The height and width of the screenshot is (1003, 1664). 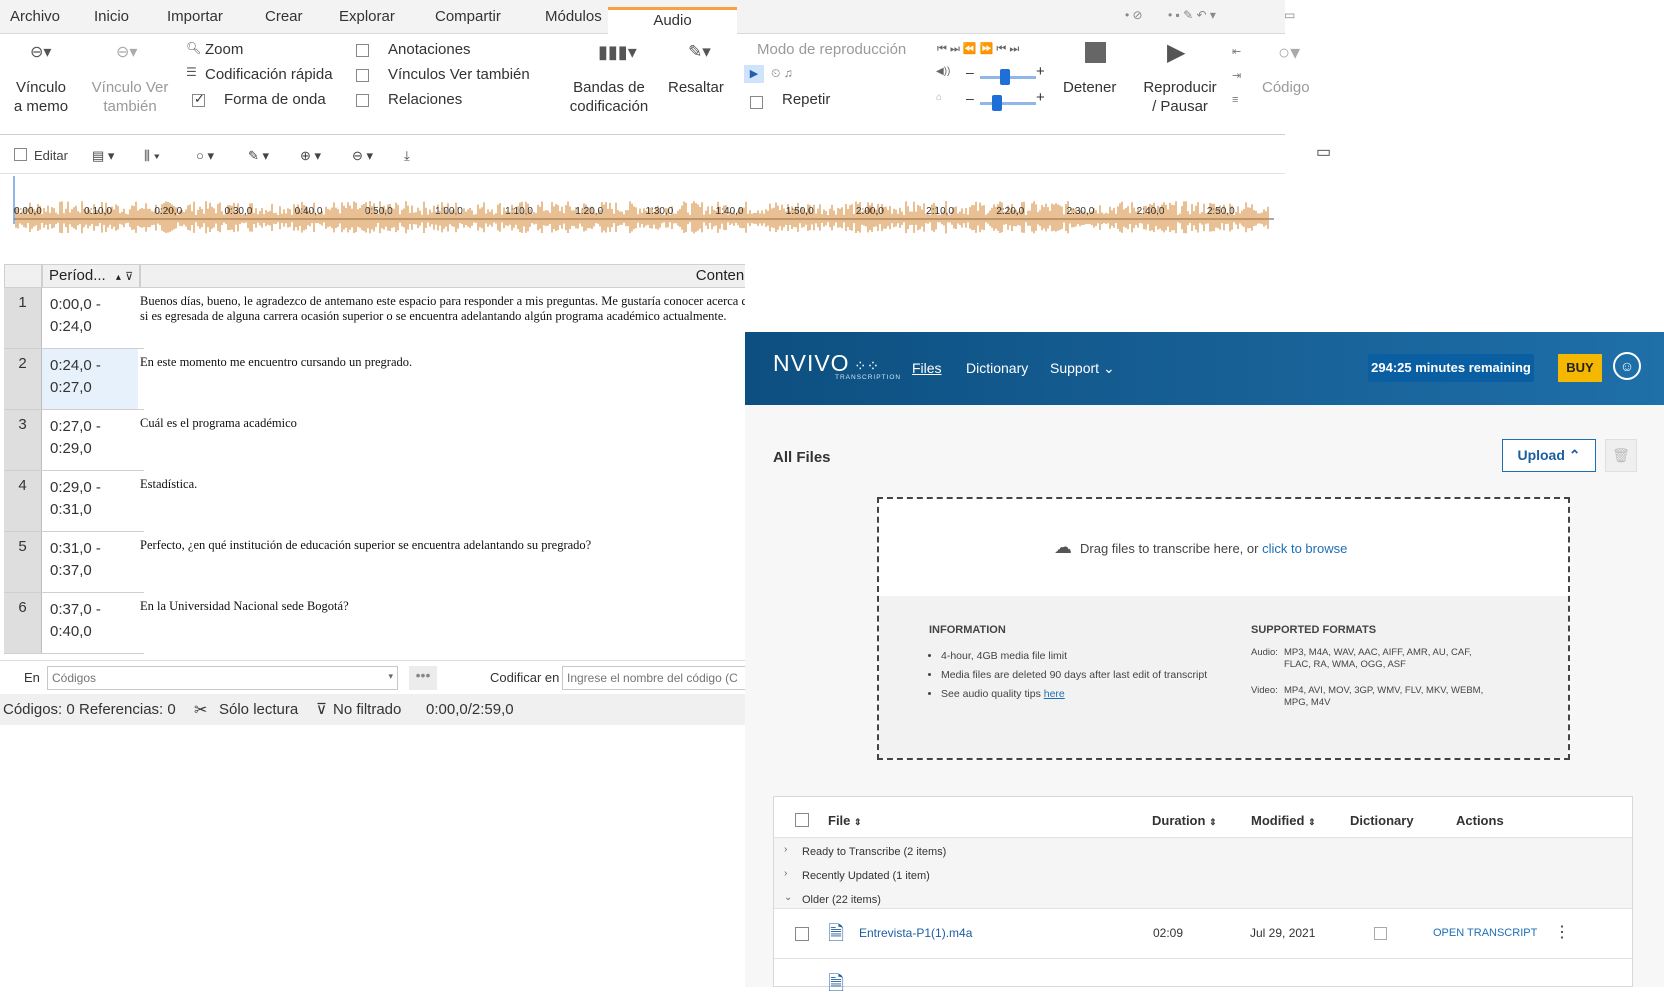 What do you see at coordinates (41, 97) in the screenshot?
I see `vinculo-memo-button: Vínculo a memo` at bounding box center [41, 97].